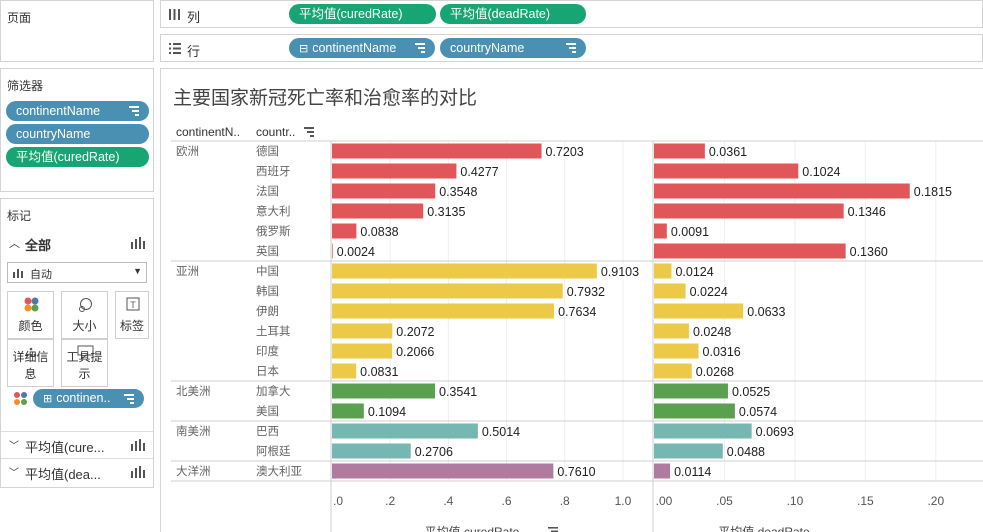 Image resolution: width=983 pixels, height=532 pixels. What do you see at coordinates (83, 398) in the screenshot?
I see `color-field-label: continen..` at bounding box center [83, 398].